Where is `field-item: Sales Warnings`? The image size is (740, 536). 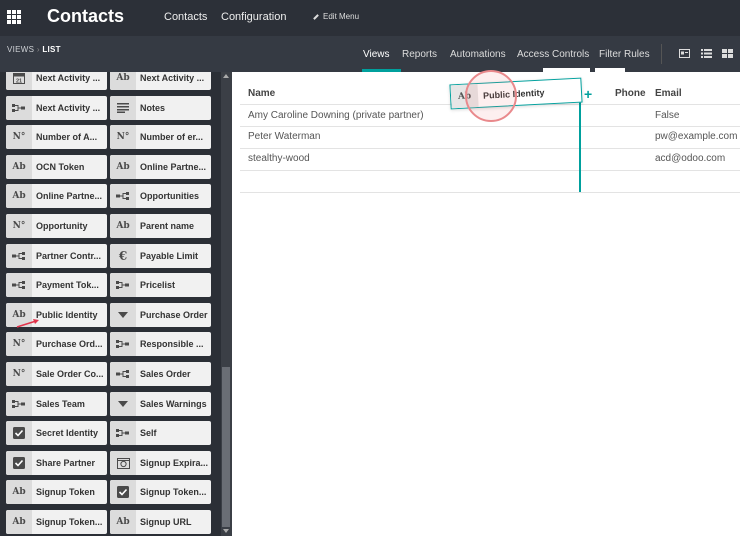 field-item: Sales Warnings is located at coordinates (160, 404).